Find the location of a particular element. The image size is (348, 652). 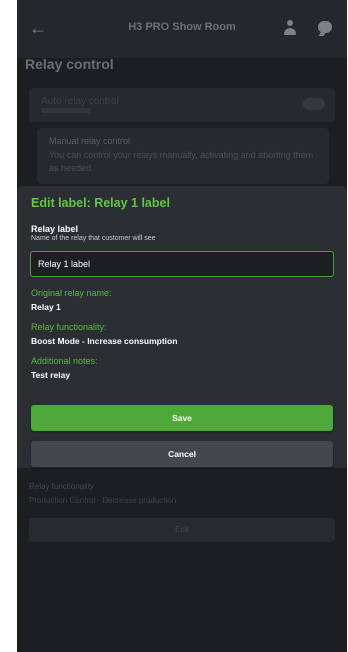

cancel-button: Cancel is located at coordinates (182, 454).